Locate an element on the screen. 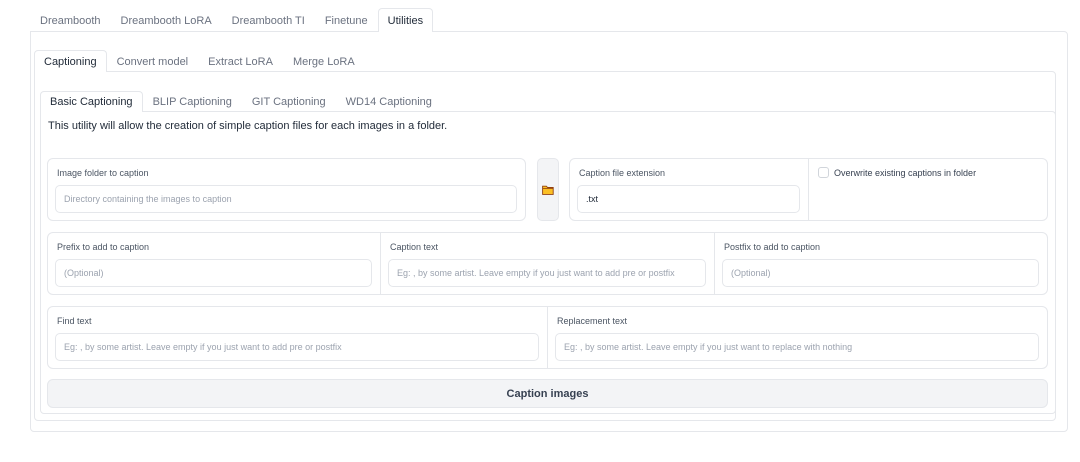  postfix-input: (Optional) is located at coordinates (880, 273).